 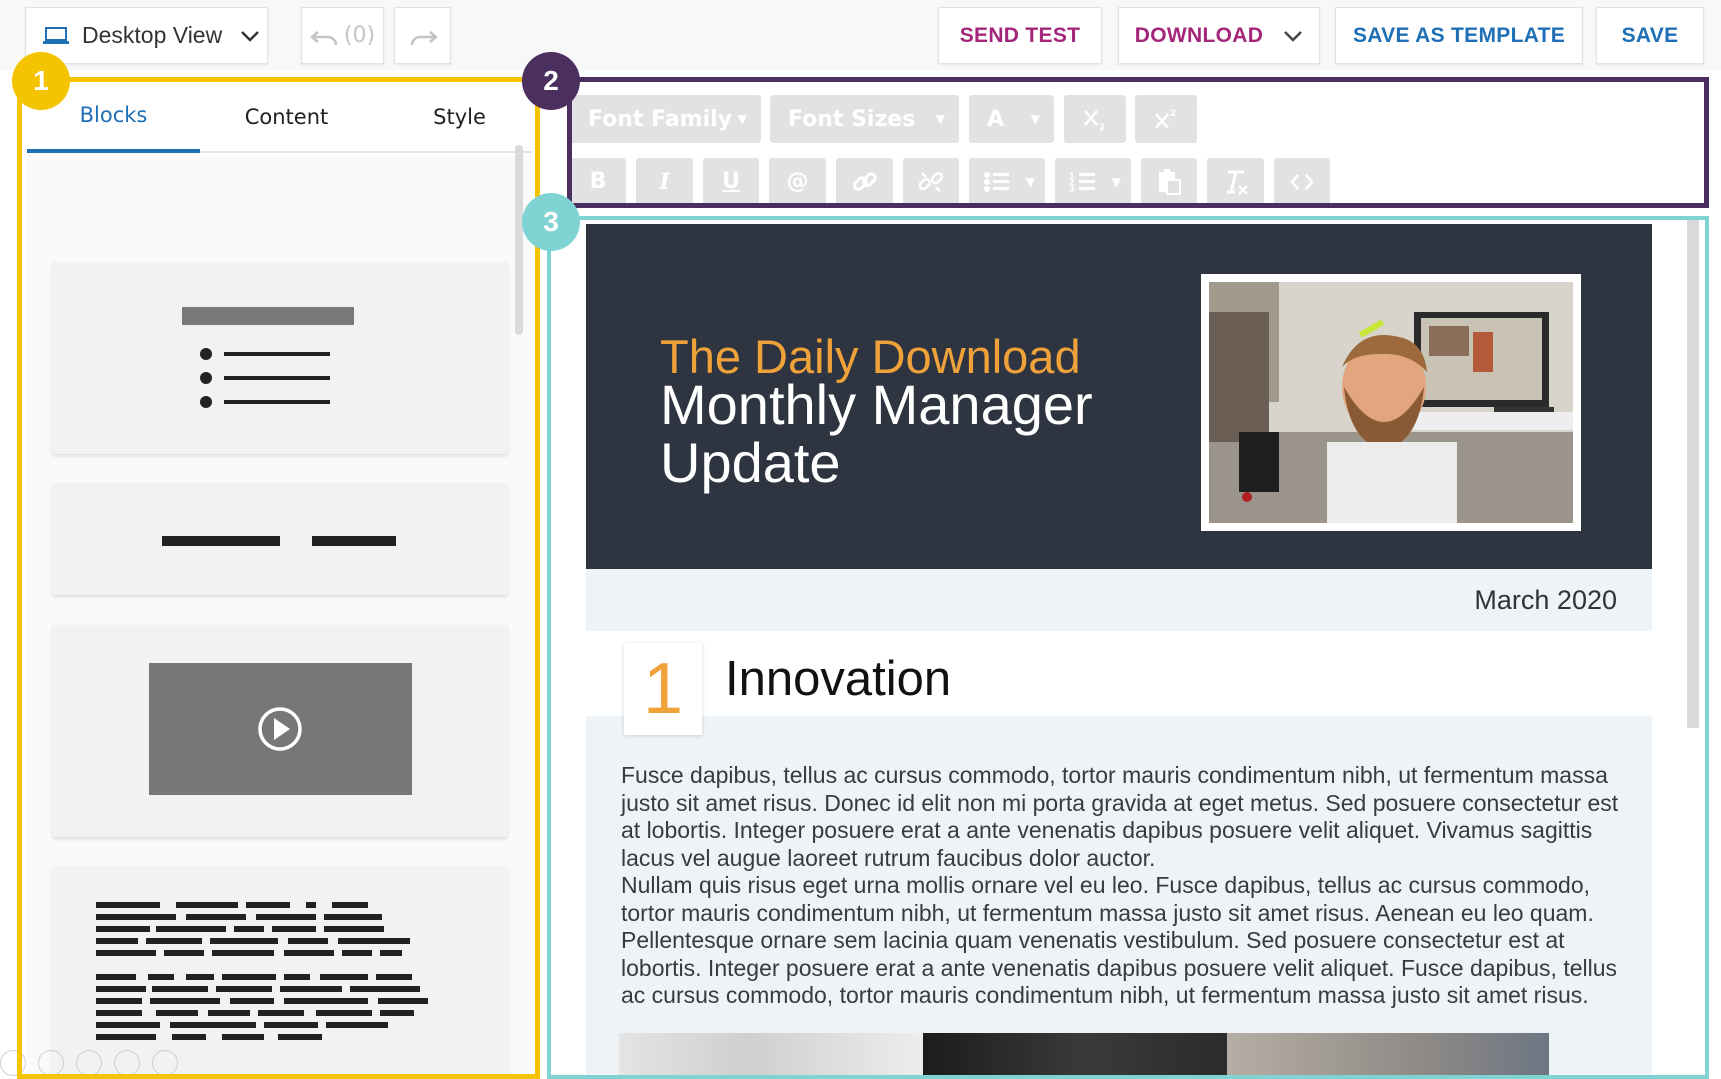 What do you see at coordinates (1650, 35) in the screenshot?
I see `save-button: SAVE` at bounding box center [1650, 35].